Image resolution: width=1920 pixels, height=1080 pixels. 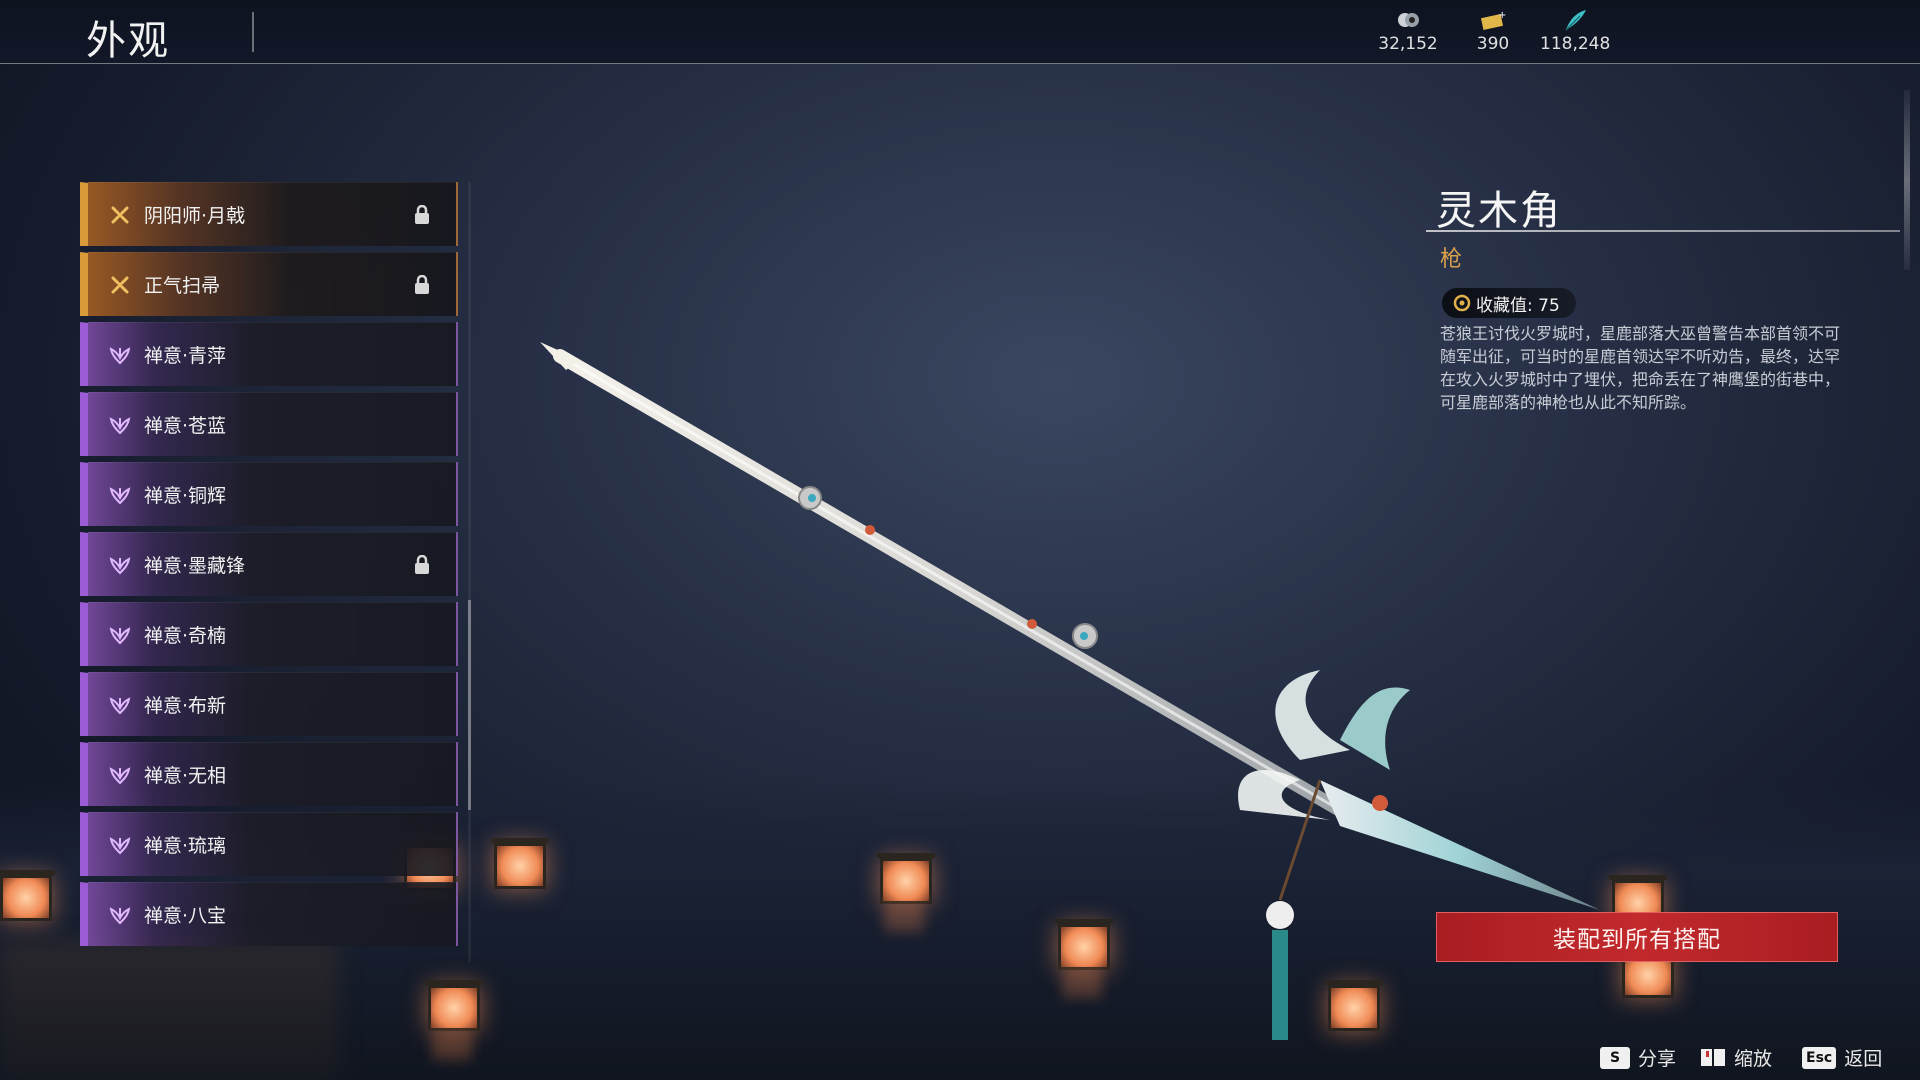 I want to click on blurred-overlay, so click(x=170, y=1010).